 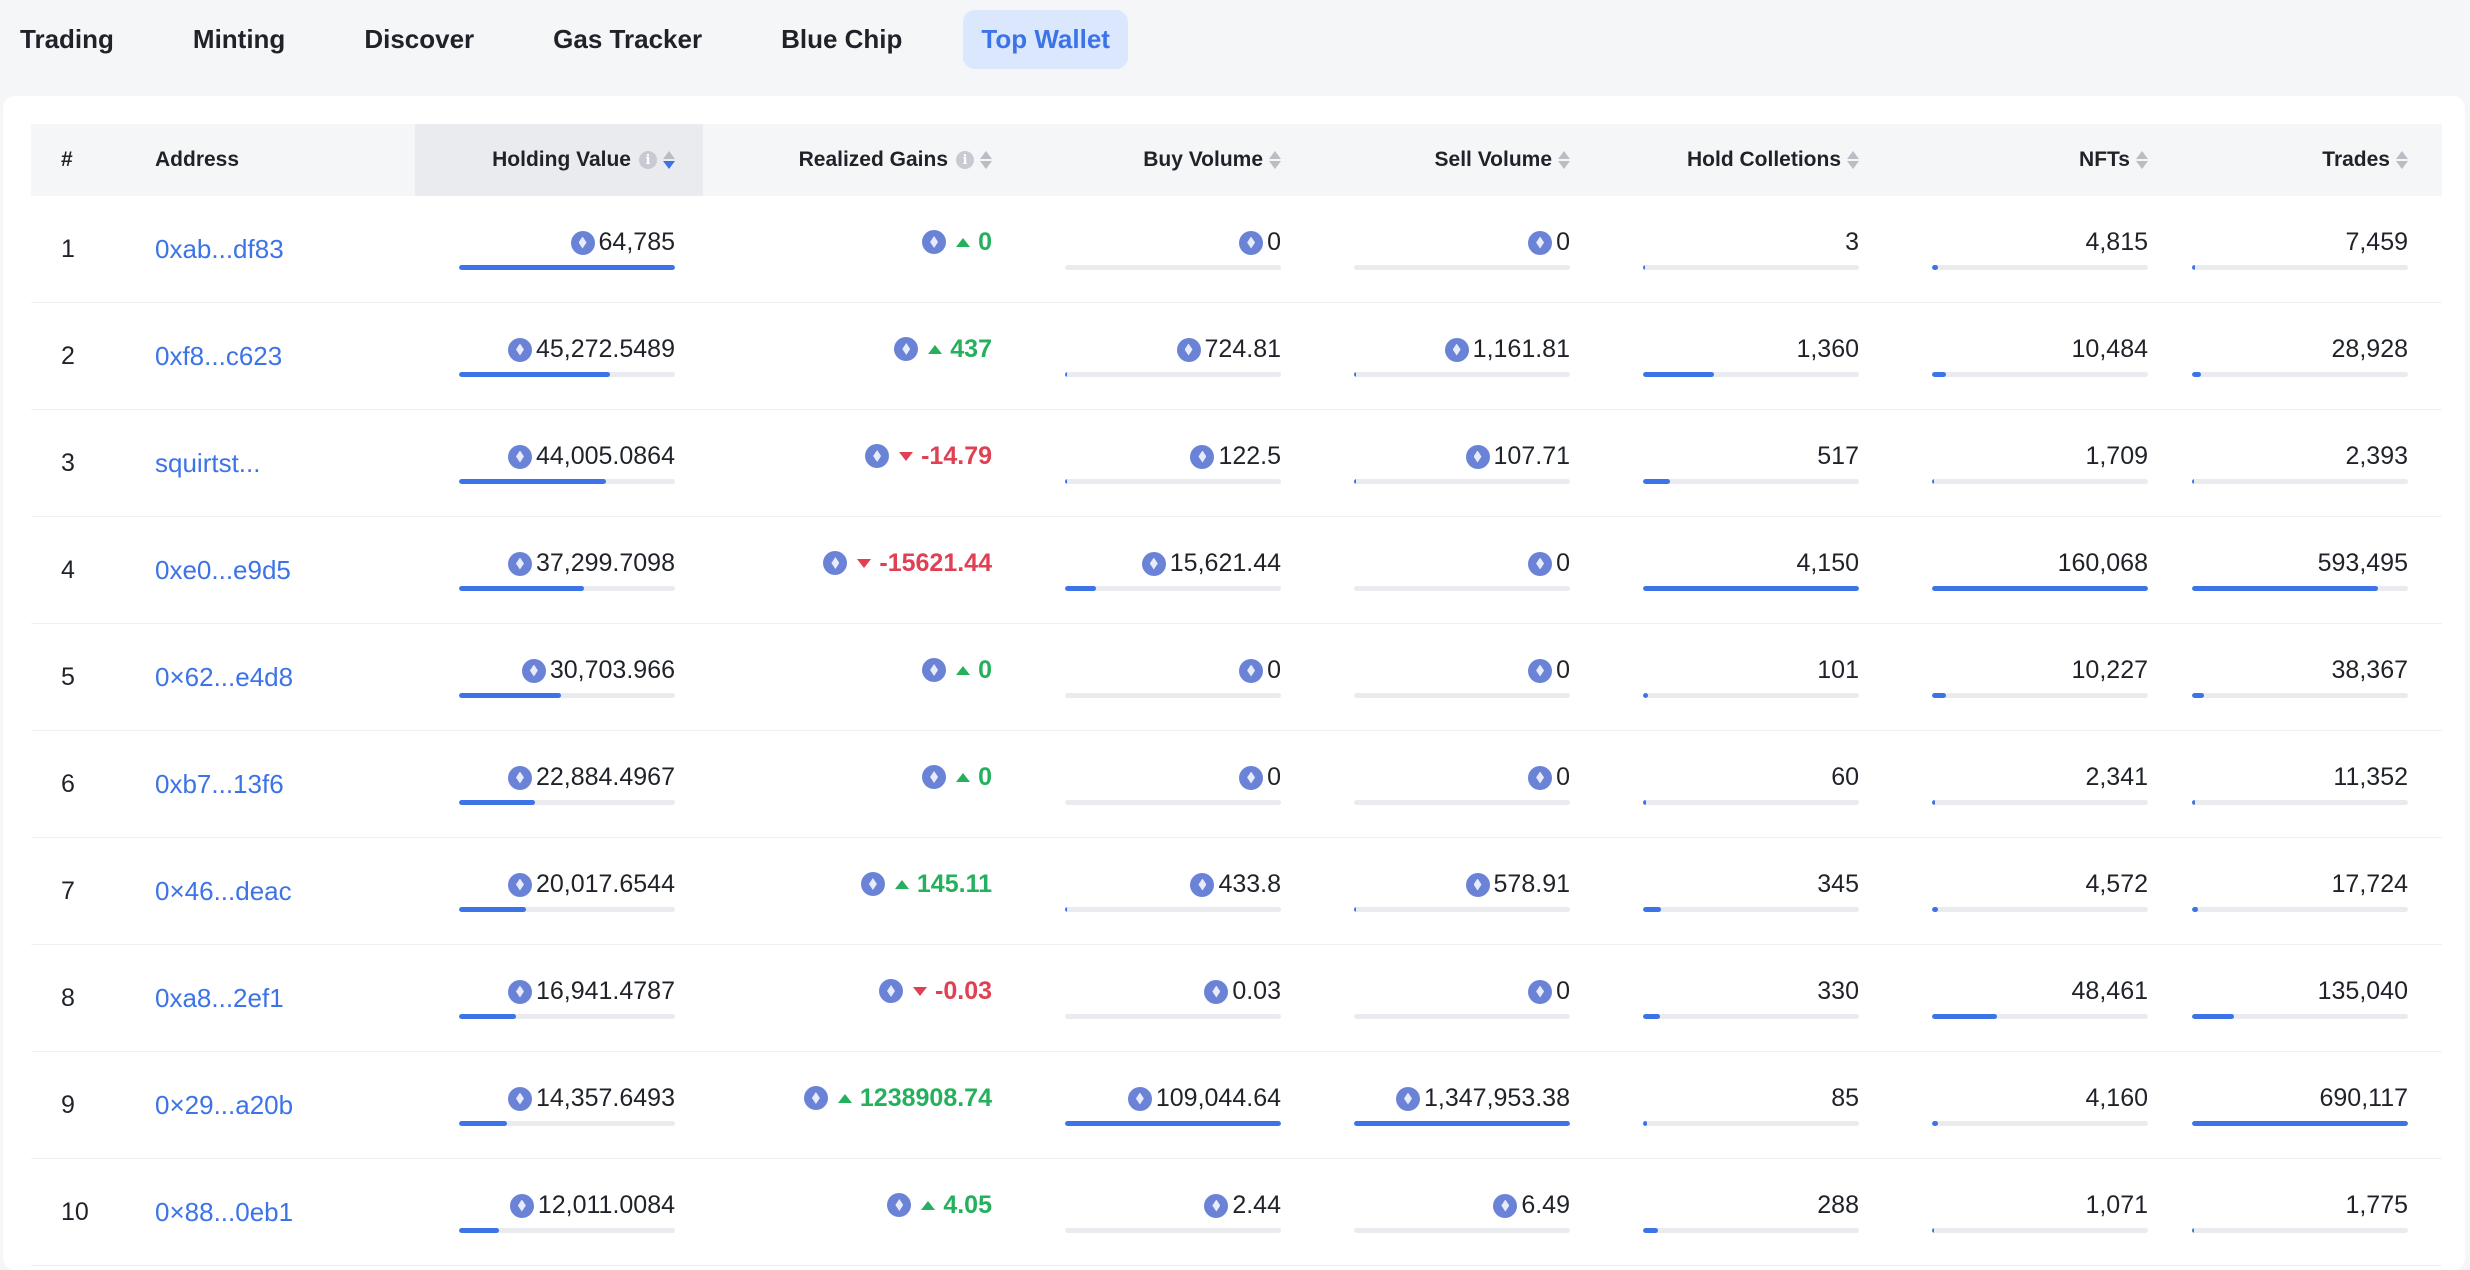 What do you see at coordinates (2292, 160) in the screenshot?
I see `header-trades: Trades` at bounding box center [2292, 160].